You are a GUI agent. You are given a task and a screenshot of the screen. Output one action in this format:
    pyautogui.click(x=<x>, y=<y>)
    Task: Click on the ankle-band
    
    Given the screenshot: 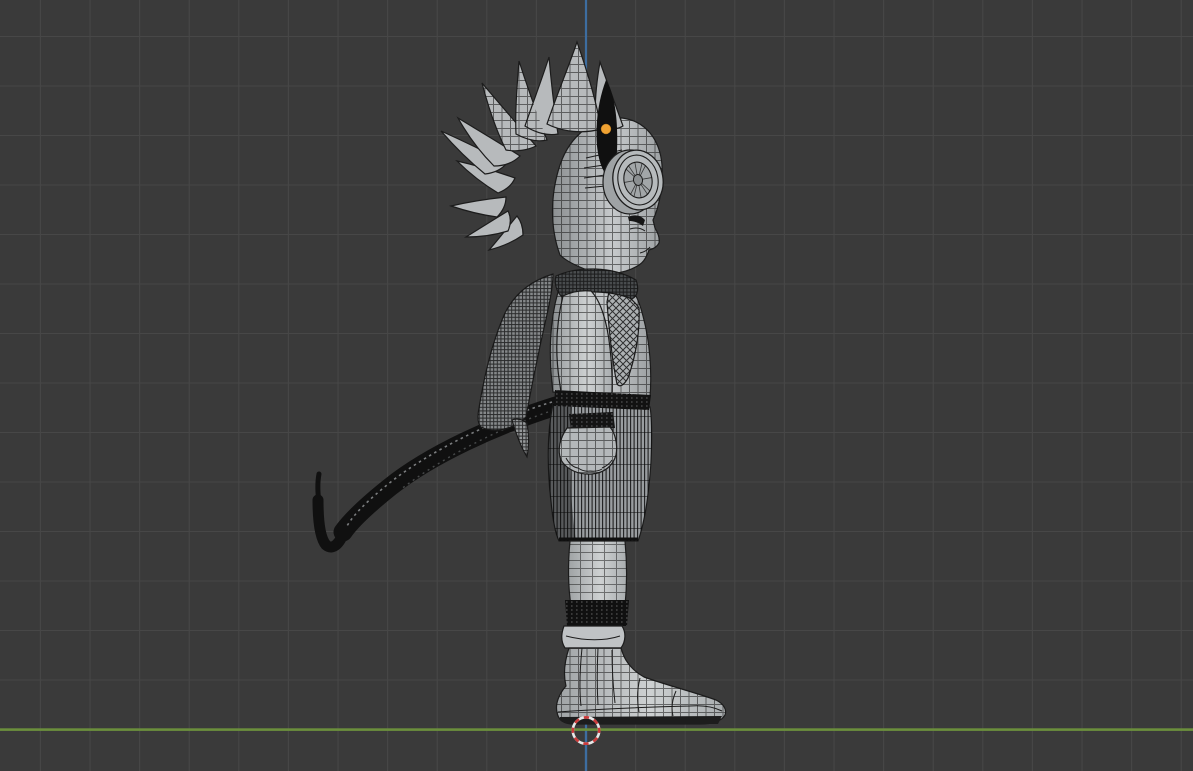 What is the action you would take?
    pyautogui.click(x=597, y=613)
    